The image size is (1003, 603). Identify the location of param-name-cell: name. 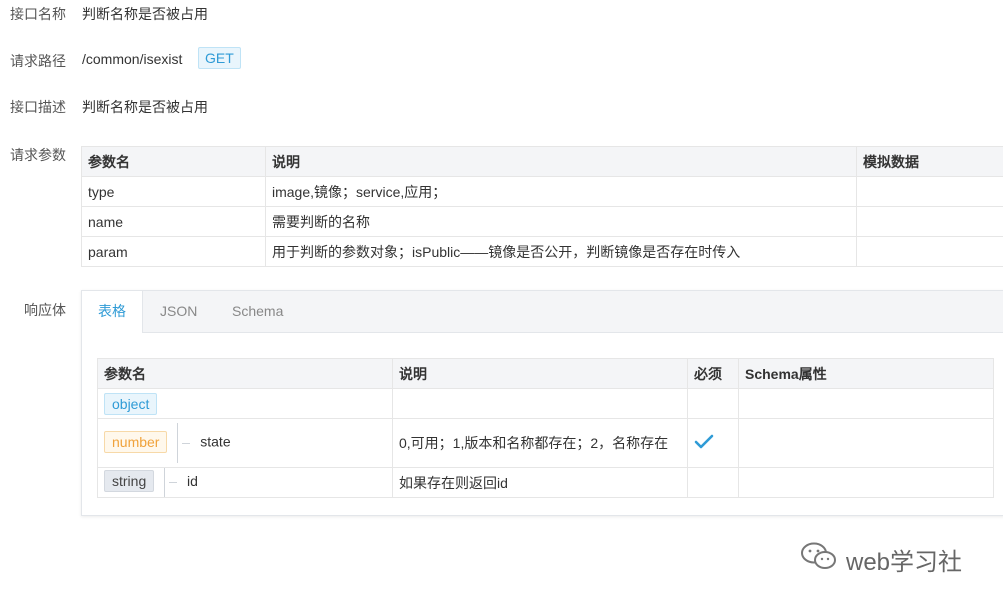
(173, 221).